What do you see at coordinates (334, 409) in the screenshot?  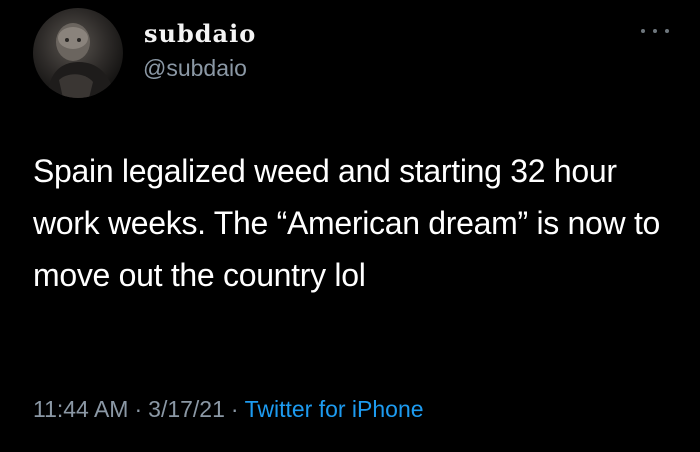 I see `tweet-source-link: Twitter for iPhone` at bounding box center [334, 409].